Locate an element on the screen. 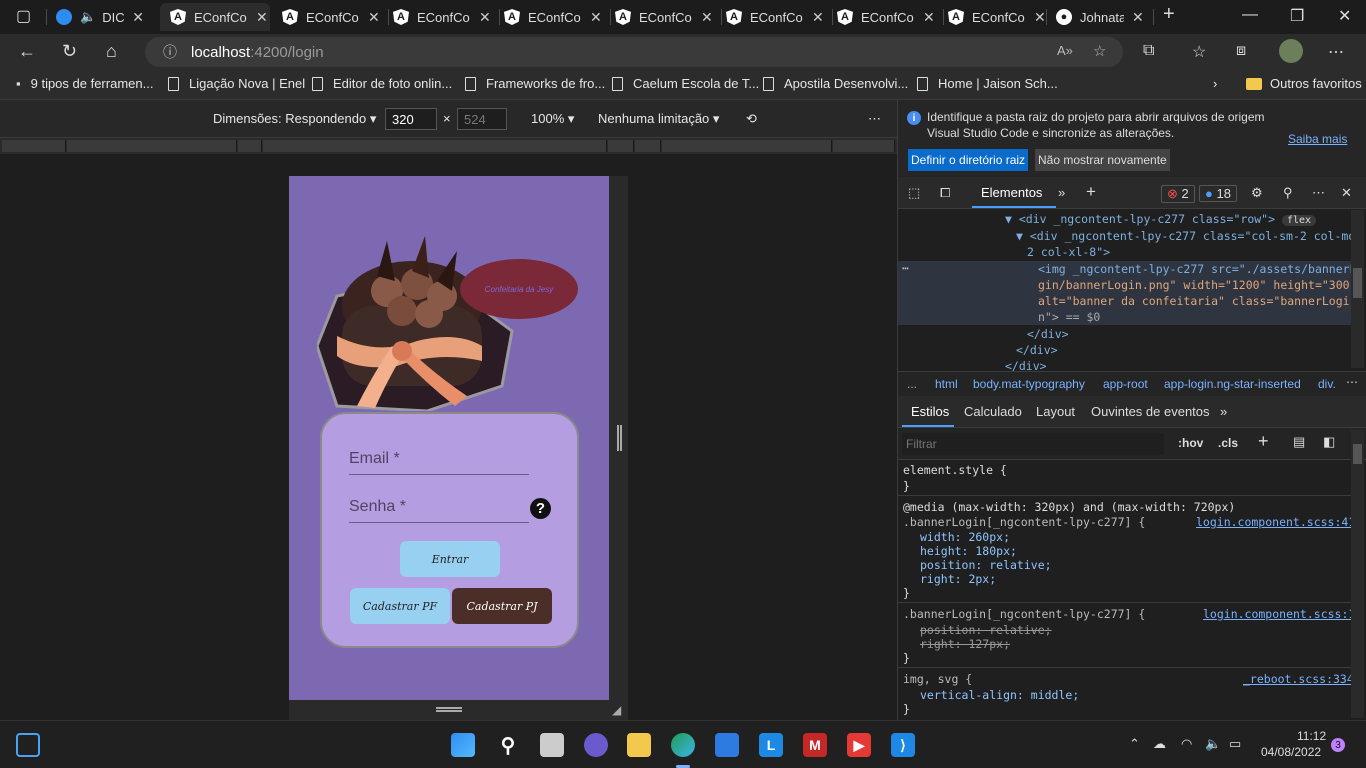 This screenshot has width=1366, height=768. bookmark-item: Ligação Nova | Enel is located at coordinates (236, 83).